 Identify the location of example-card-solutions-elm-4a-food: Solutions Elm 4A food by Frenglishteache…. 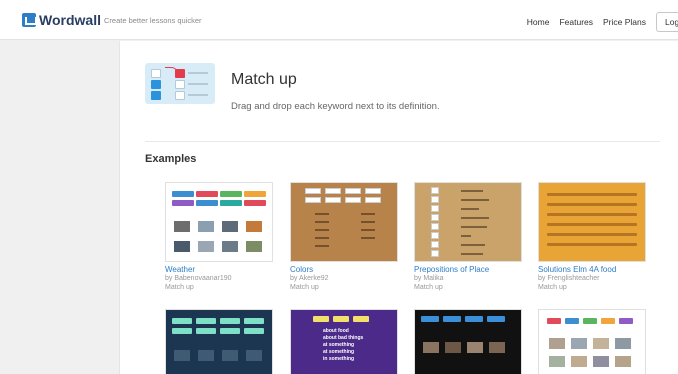
(592, 237).